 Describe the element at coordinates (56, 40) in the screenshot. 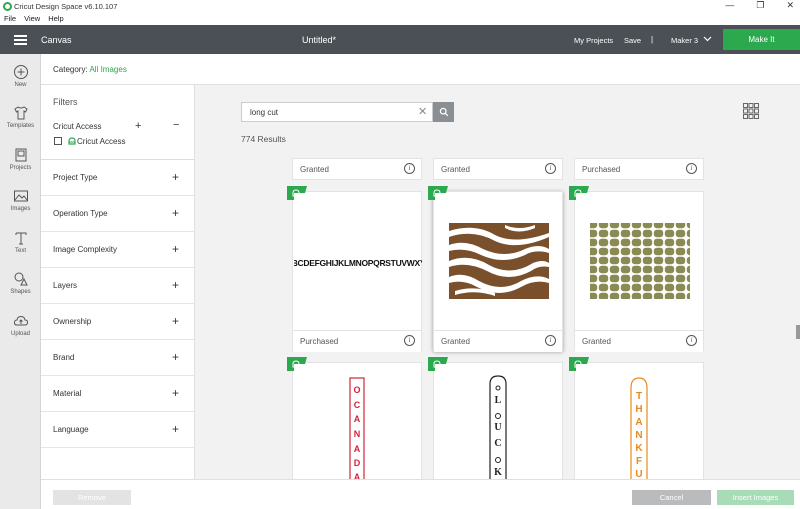

I see `canvas-label: Canvas` at that location.